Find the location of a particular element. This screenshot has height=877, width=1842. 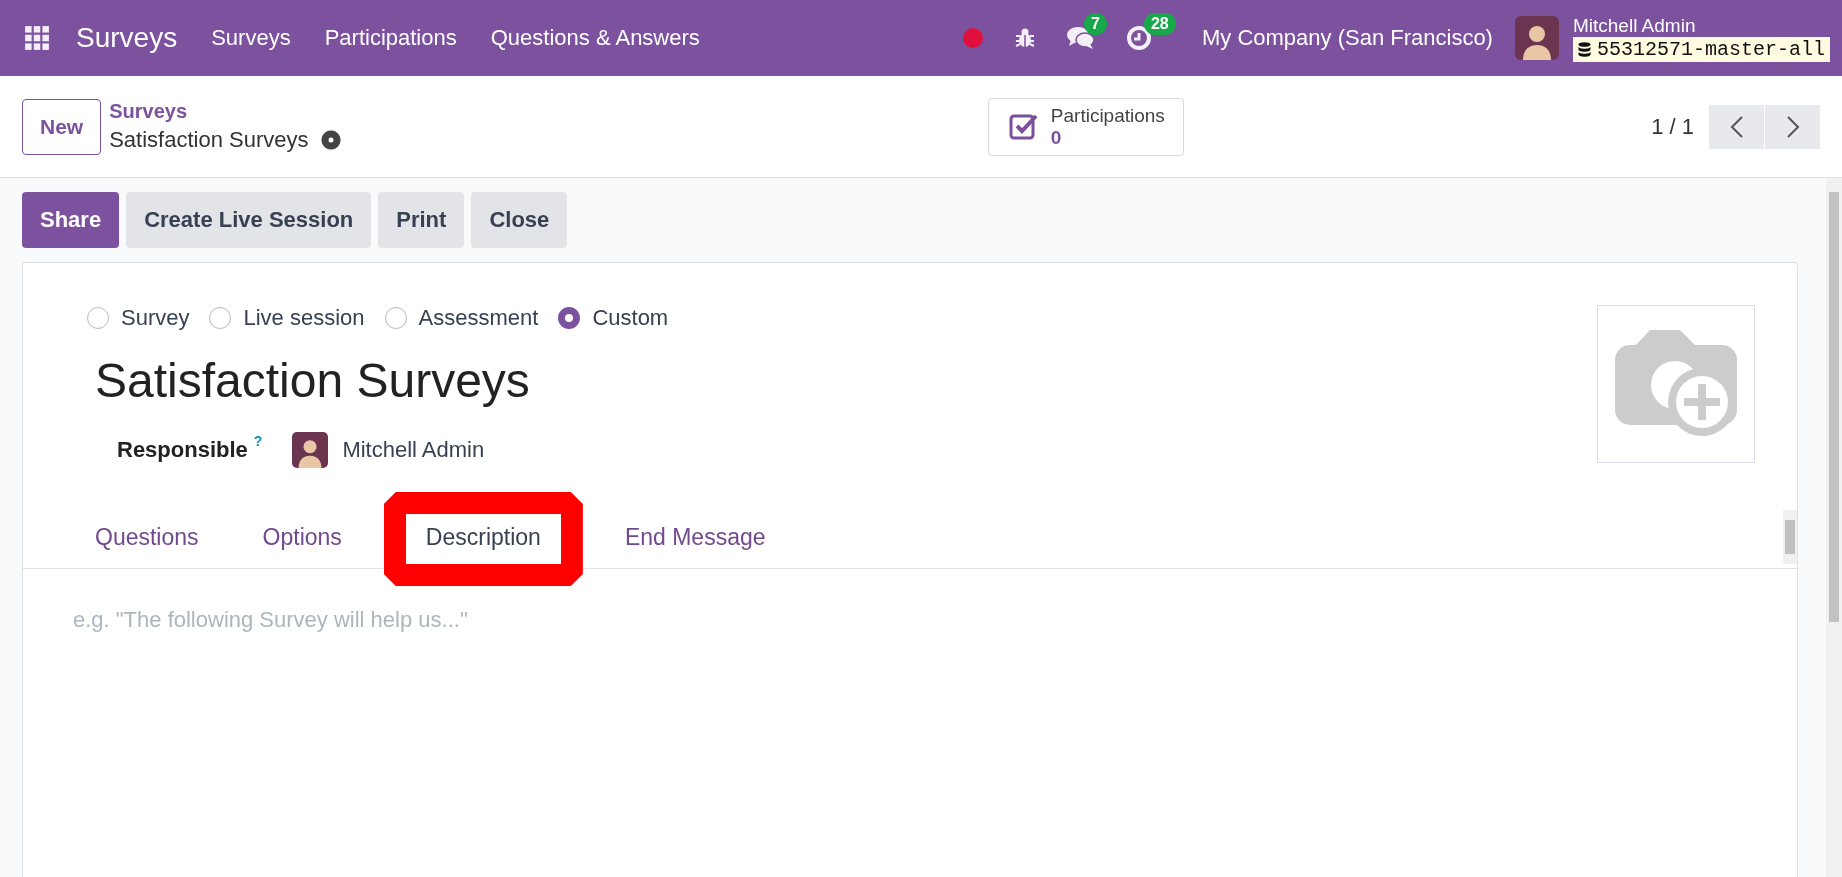

activity-count-badge: 28 is located at coordinates (1159, 24).